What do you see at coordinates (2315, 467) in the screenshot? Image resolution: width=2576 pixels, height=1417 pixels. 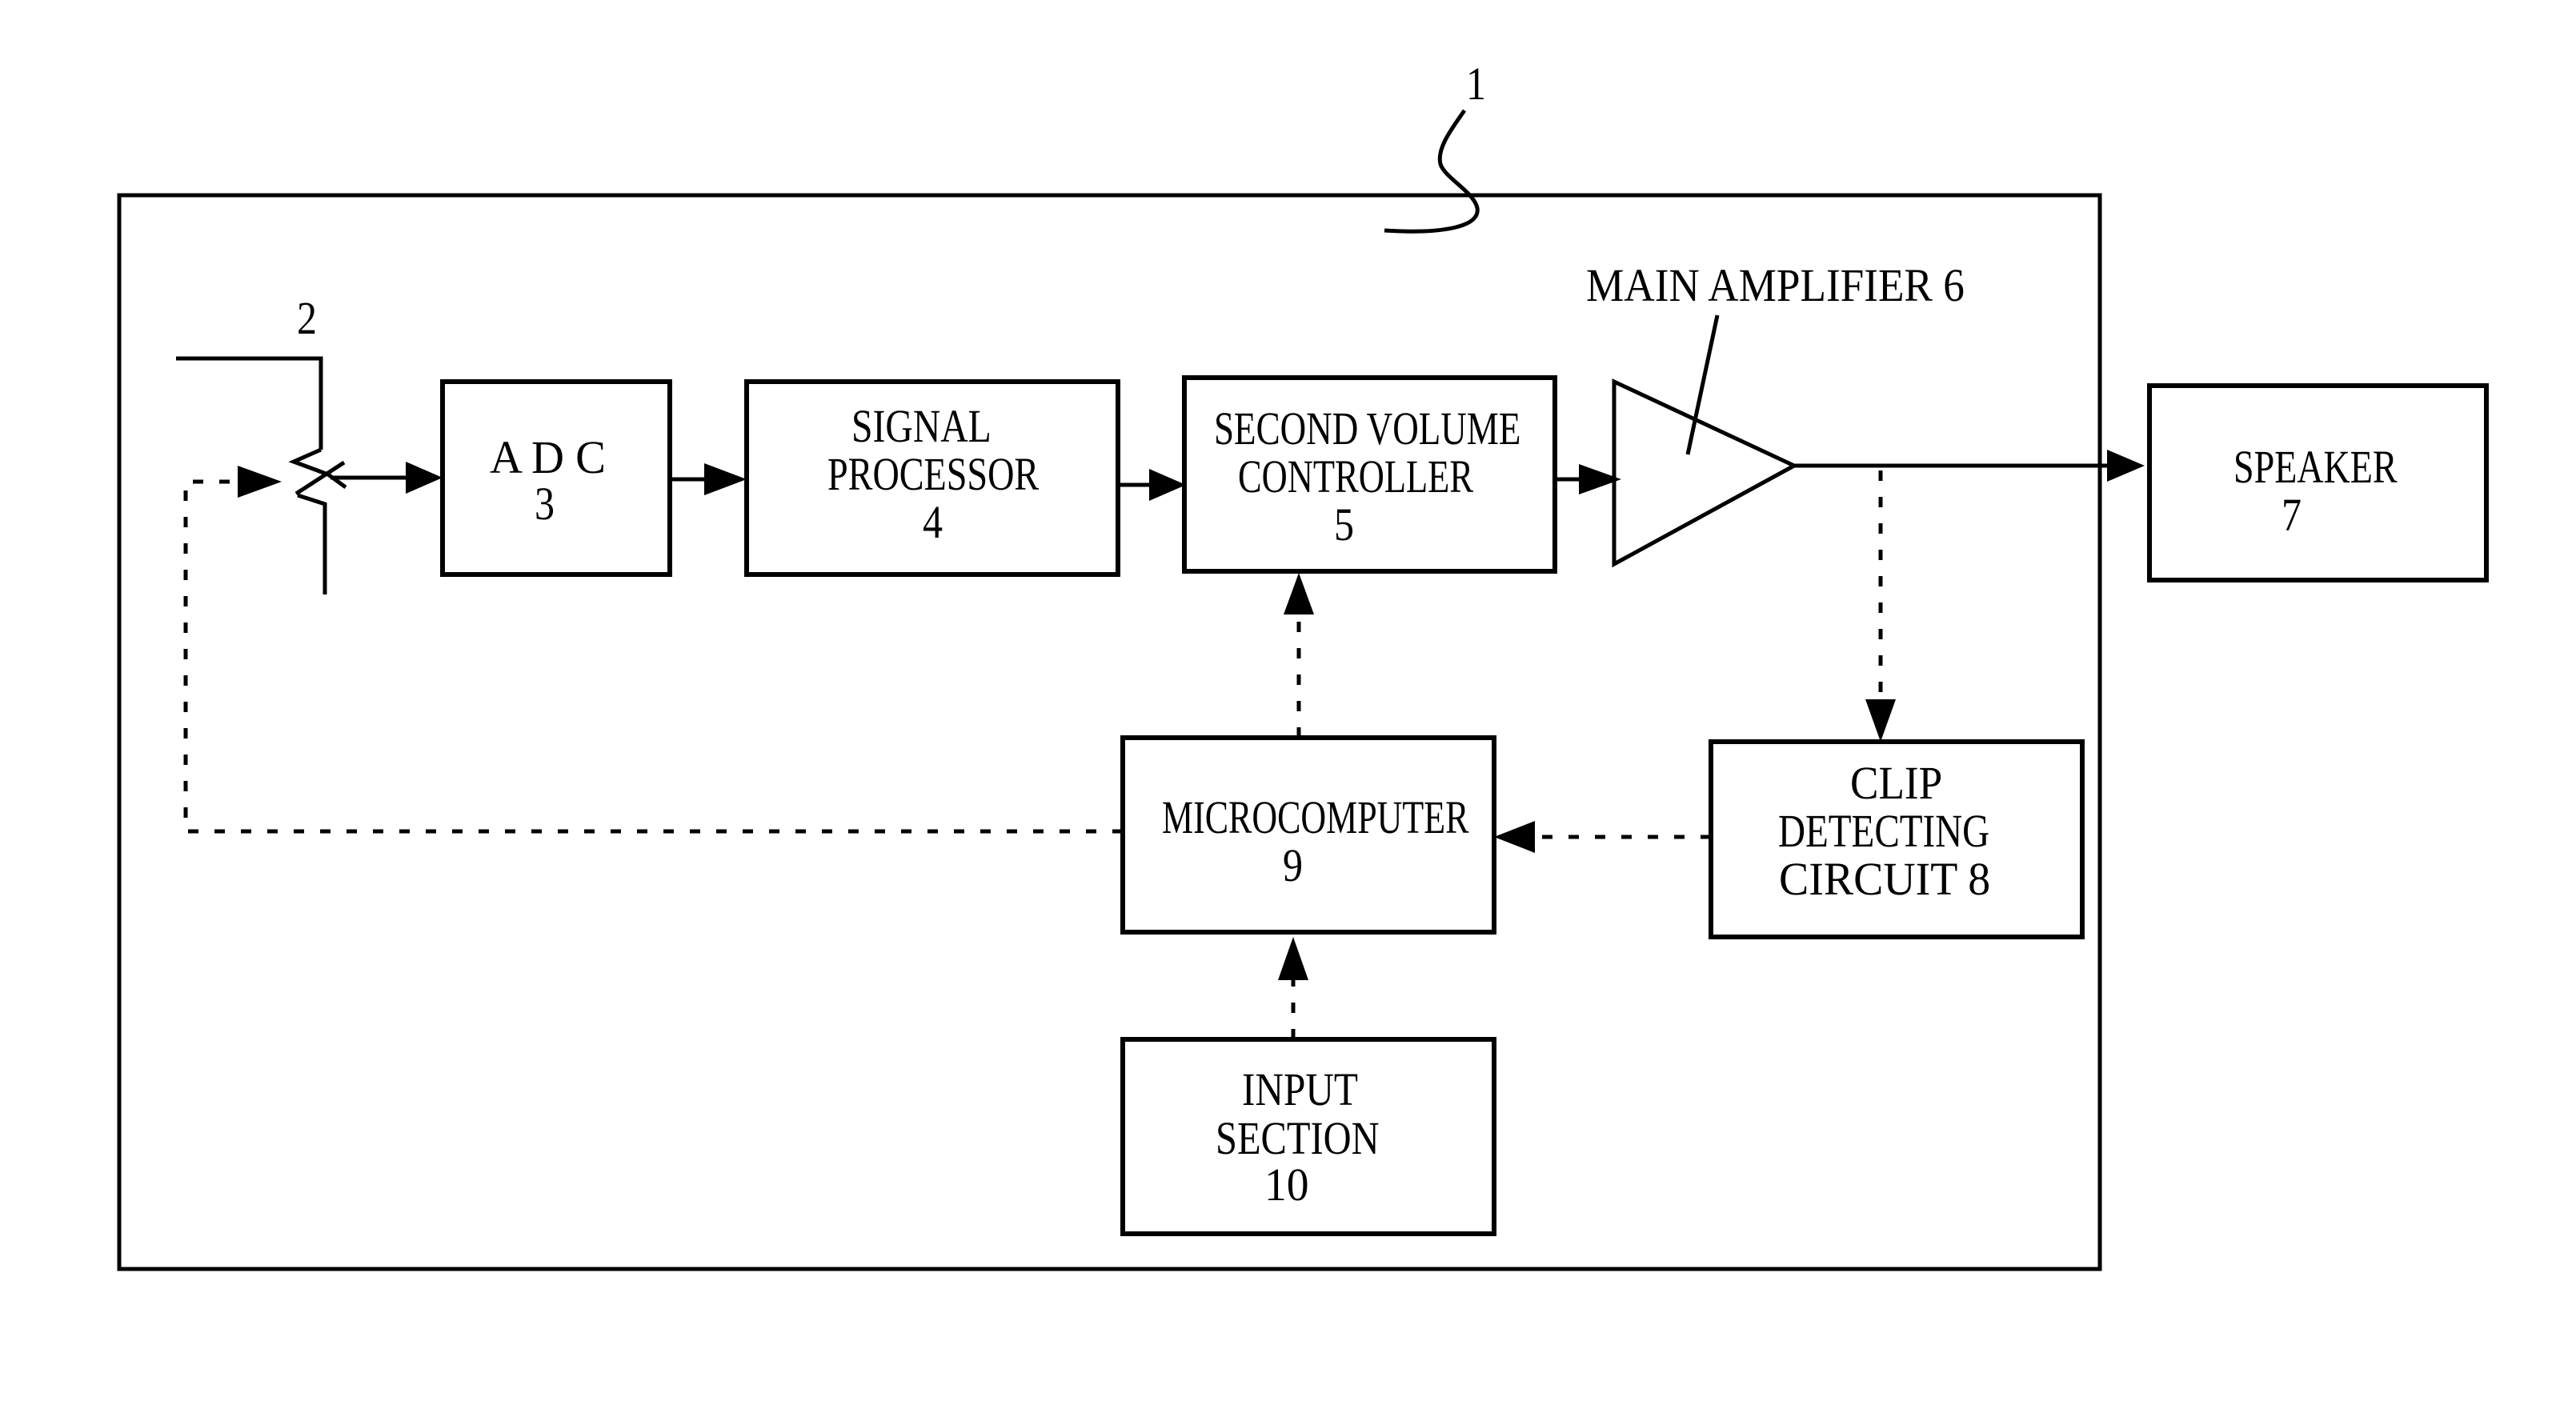 I see `speaker-label: SPEAKER` at bounding box center [2315, 467].